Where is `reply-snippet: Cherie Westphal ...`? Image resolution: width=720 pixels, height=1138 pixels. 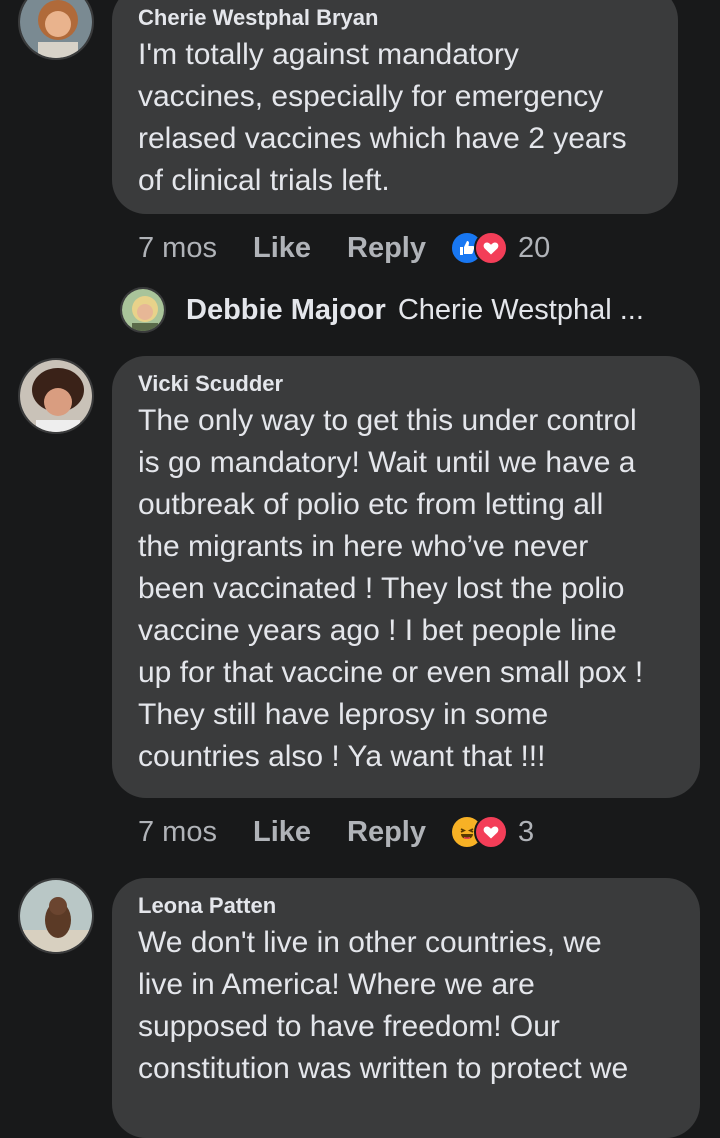 reply-snippet: Cherie Westphal ... is located at coordinates (521, 310).